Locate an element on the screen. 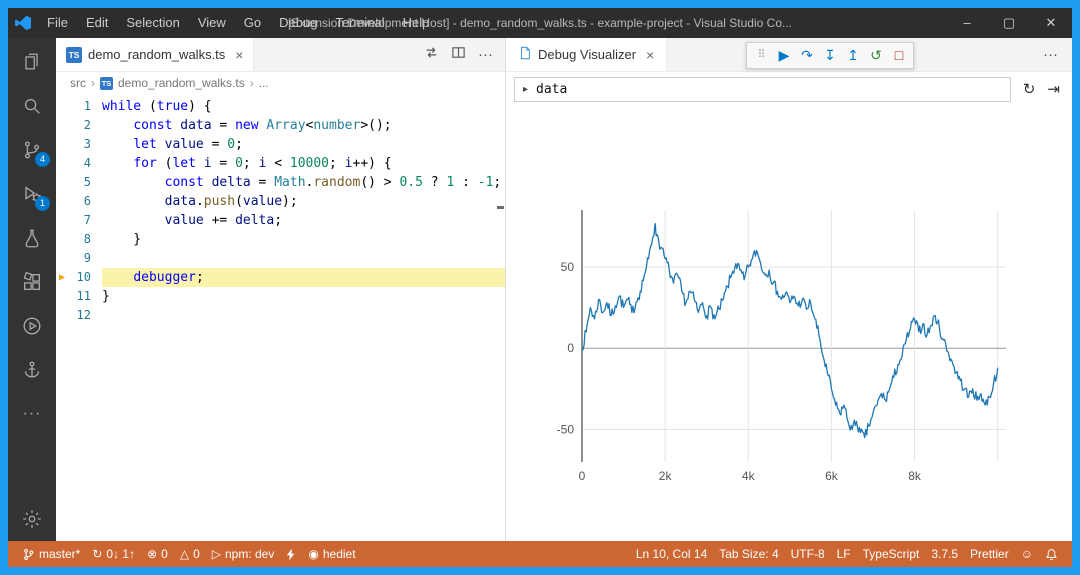 This screenshot has height=575, width=1080. status-auto-attach is located at coordinates (291, 554).